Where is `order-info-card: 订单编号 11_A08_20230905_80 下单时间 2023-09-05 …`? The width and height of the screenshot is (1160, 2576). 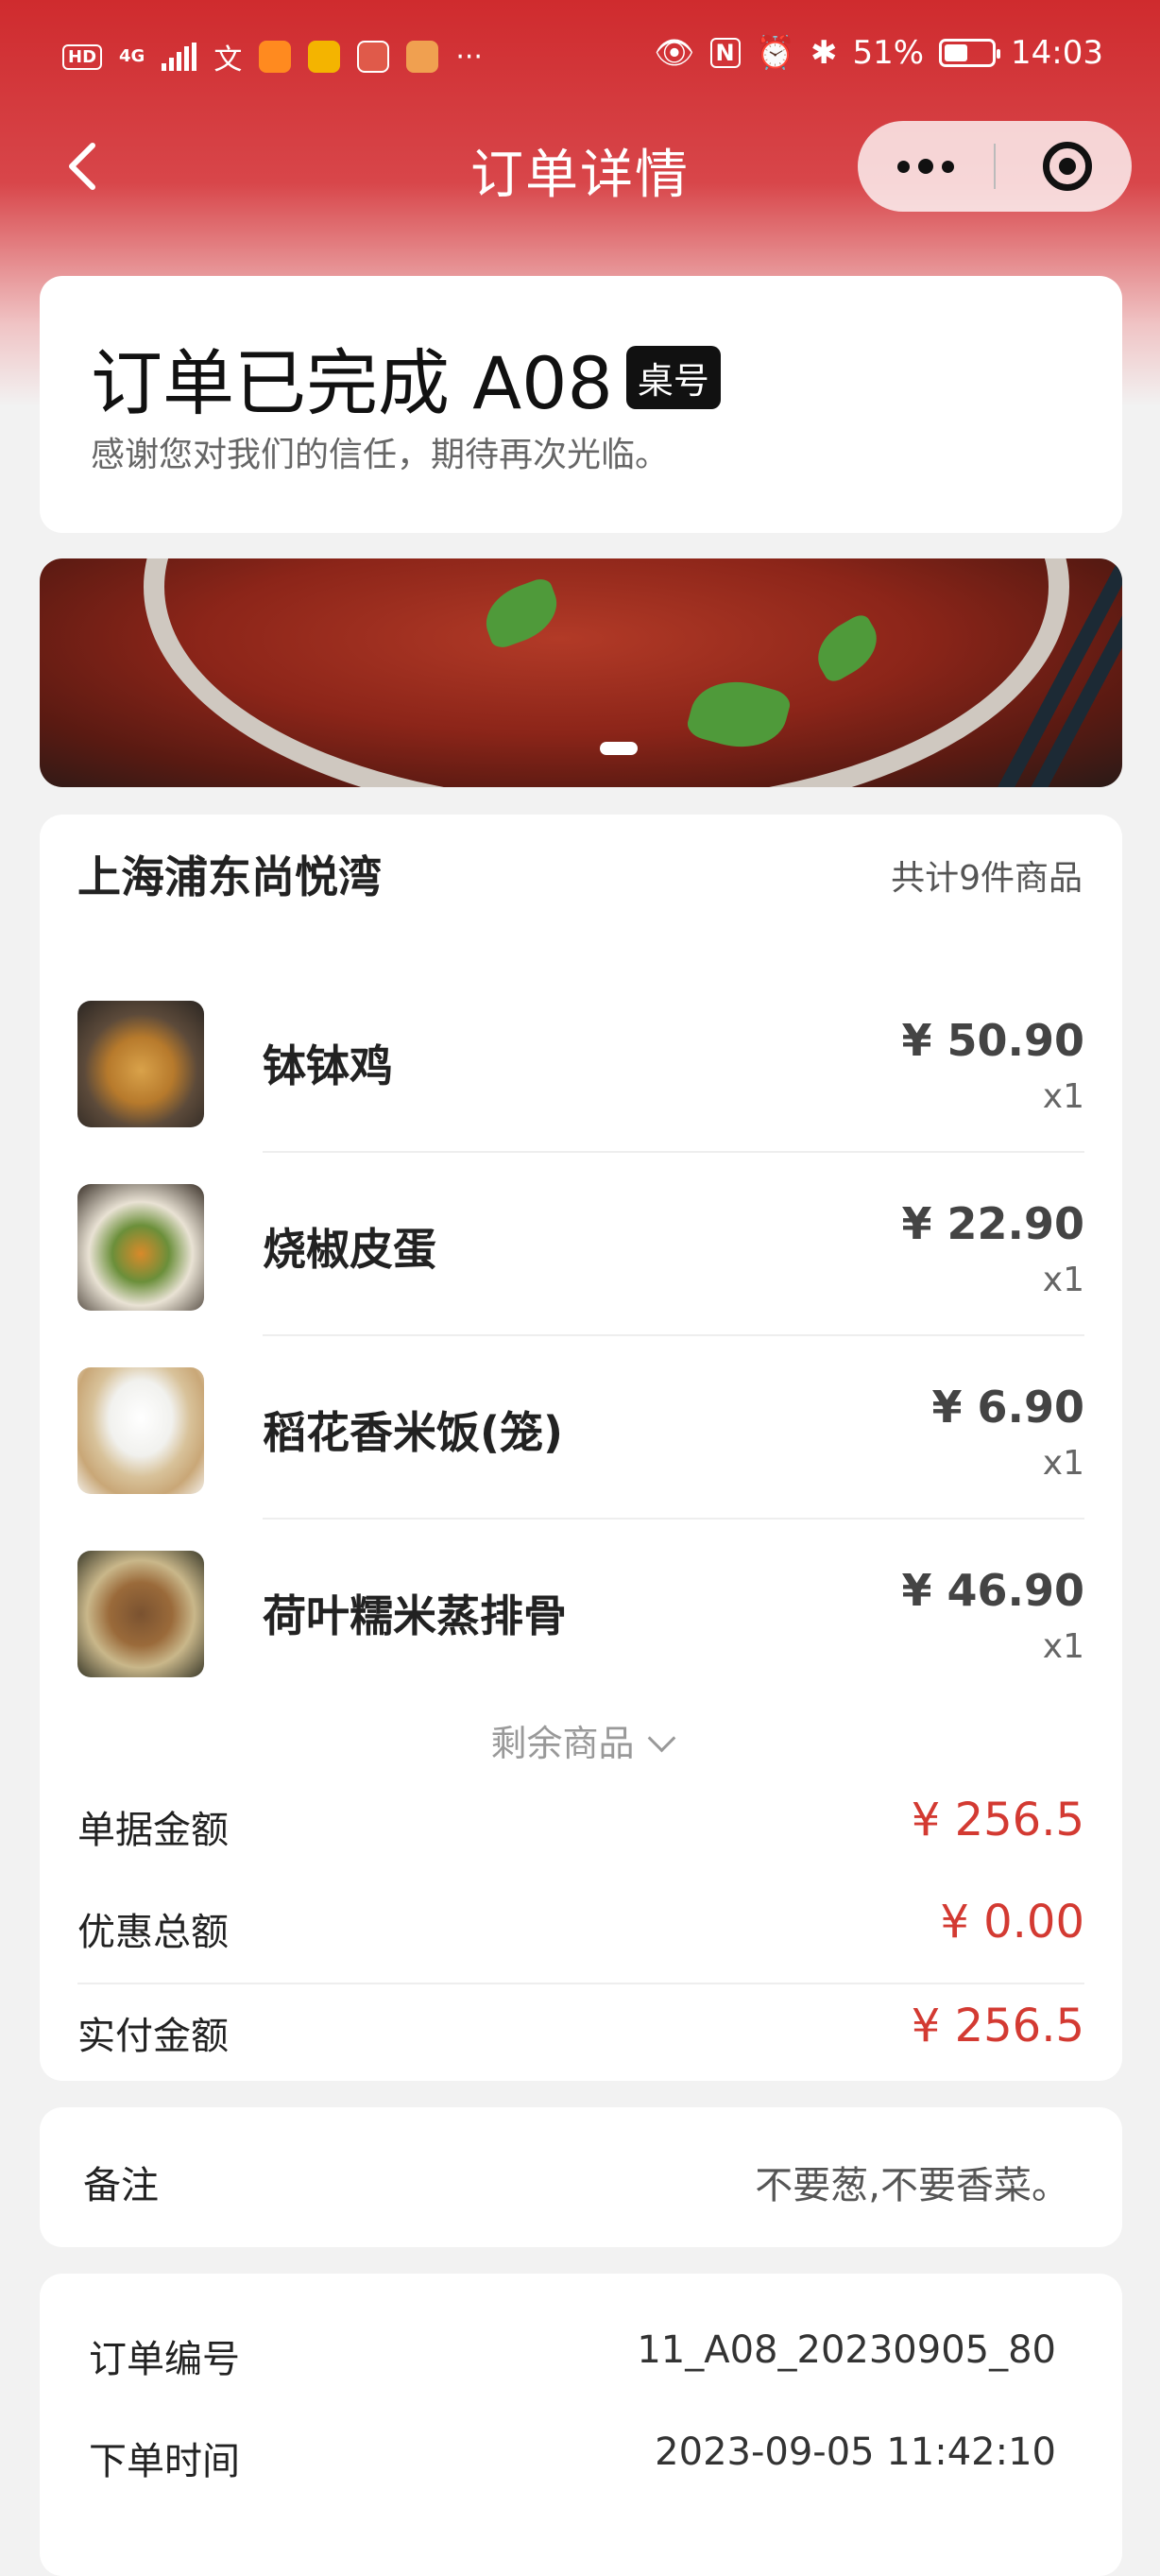
order-info-card: 订单编号 11_A08_20230905_80 下单时间 2023-09-05 … is located at coordinates (581, 2425).